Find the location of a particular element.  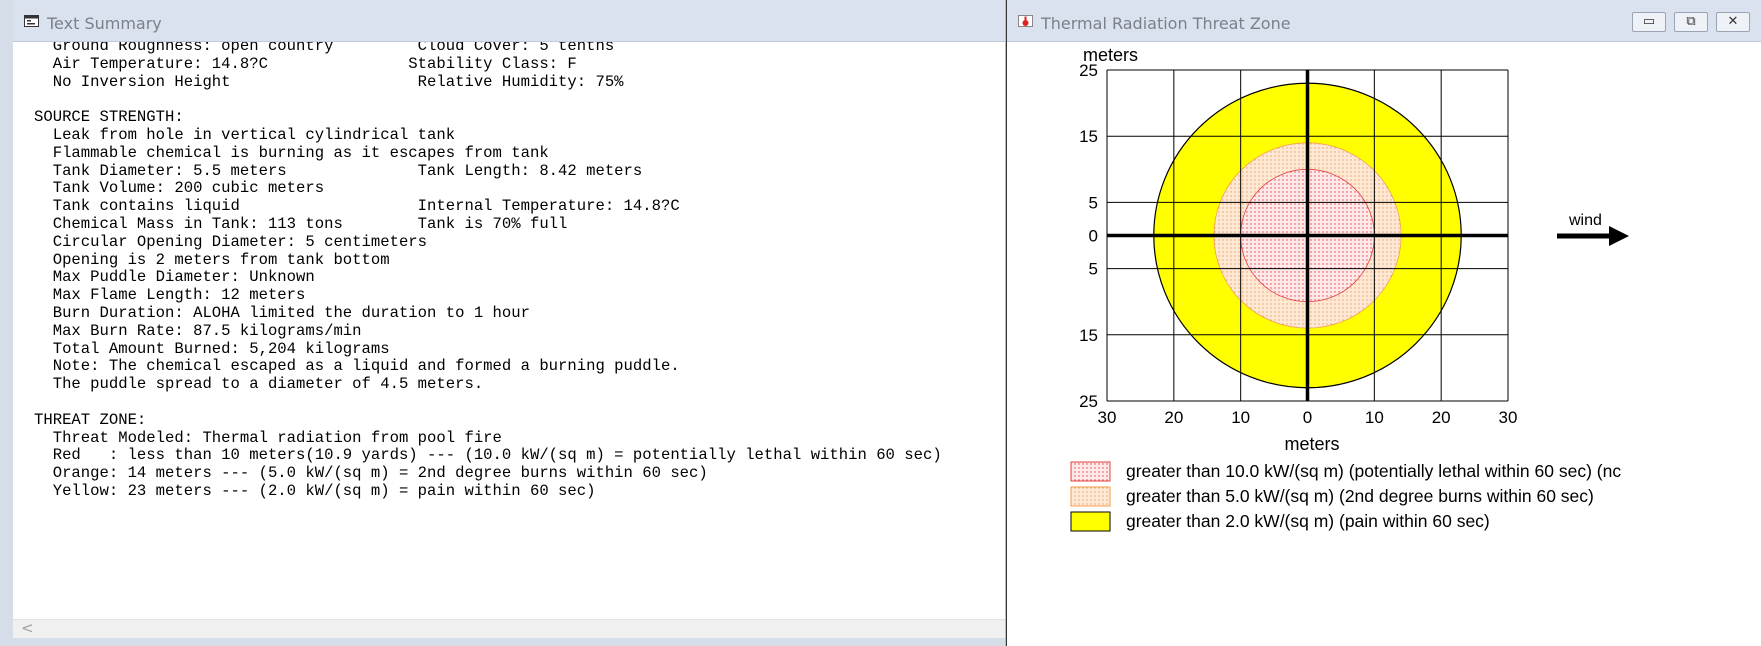

threat-zone-titlebar: Thermal Radiation Threat Zone ▭ ⧉ ✕ is located at coordinates (1384, 21).